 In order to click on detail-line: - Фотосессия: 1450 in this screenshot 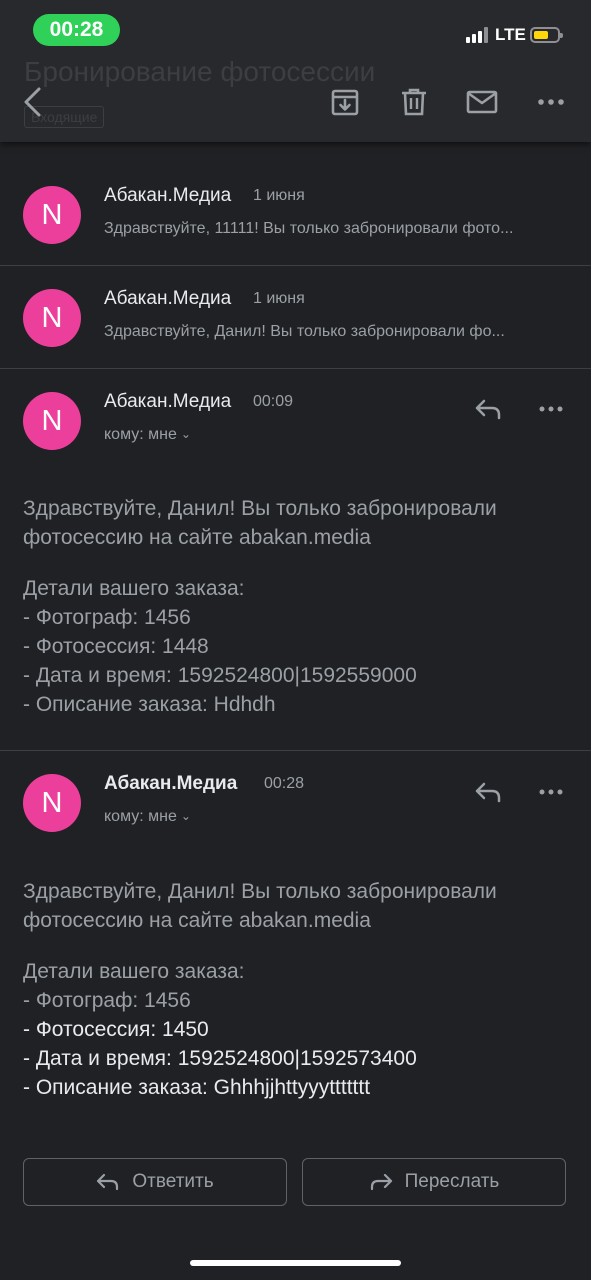, I will do `click(116, 1029)`.